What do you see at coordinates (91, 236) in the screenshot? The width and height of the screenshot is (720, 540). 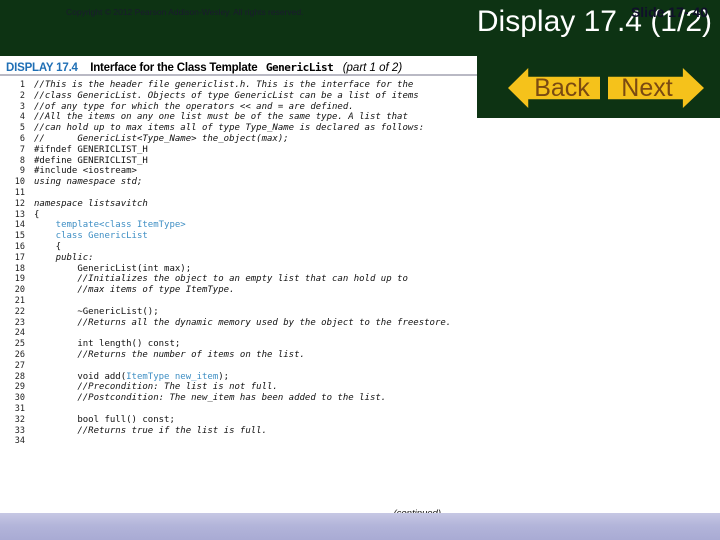 I see `code-line-text: class GenericList` at bounding box center [91, 236].